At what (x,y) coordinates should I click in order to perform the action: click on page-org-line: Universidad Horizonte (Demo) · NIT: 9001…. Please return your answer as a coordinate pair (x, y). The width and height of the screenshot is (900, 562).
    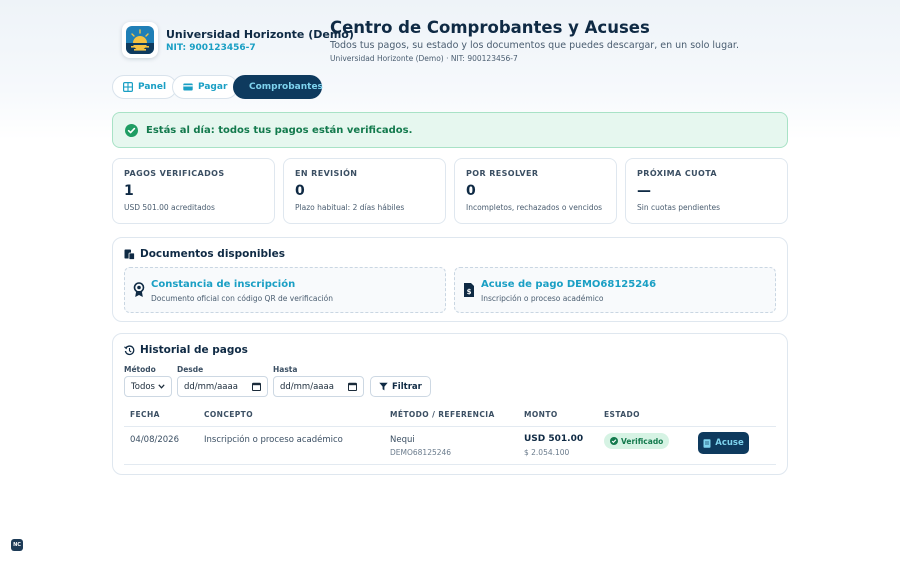
    Looking at the image, I should click on (424, 58).